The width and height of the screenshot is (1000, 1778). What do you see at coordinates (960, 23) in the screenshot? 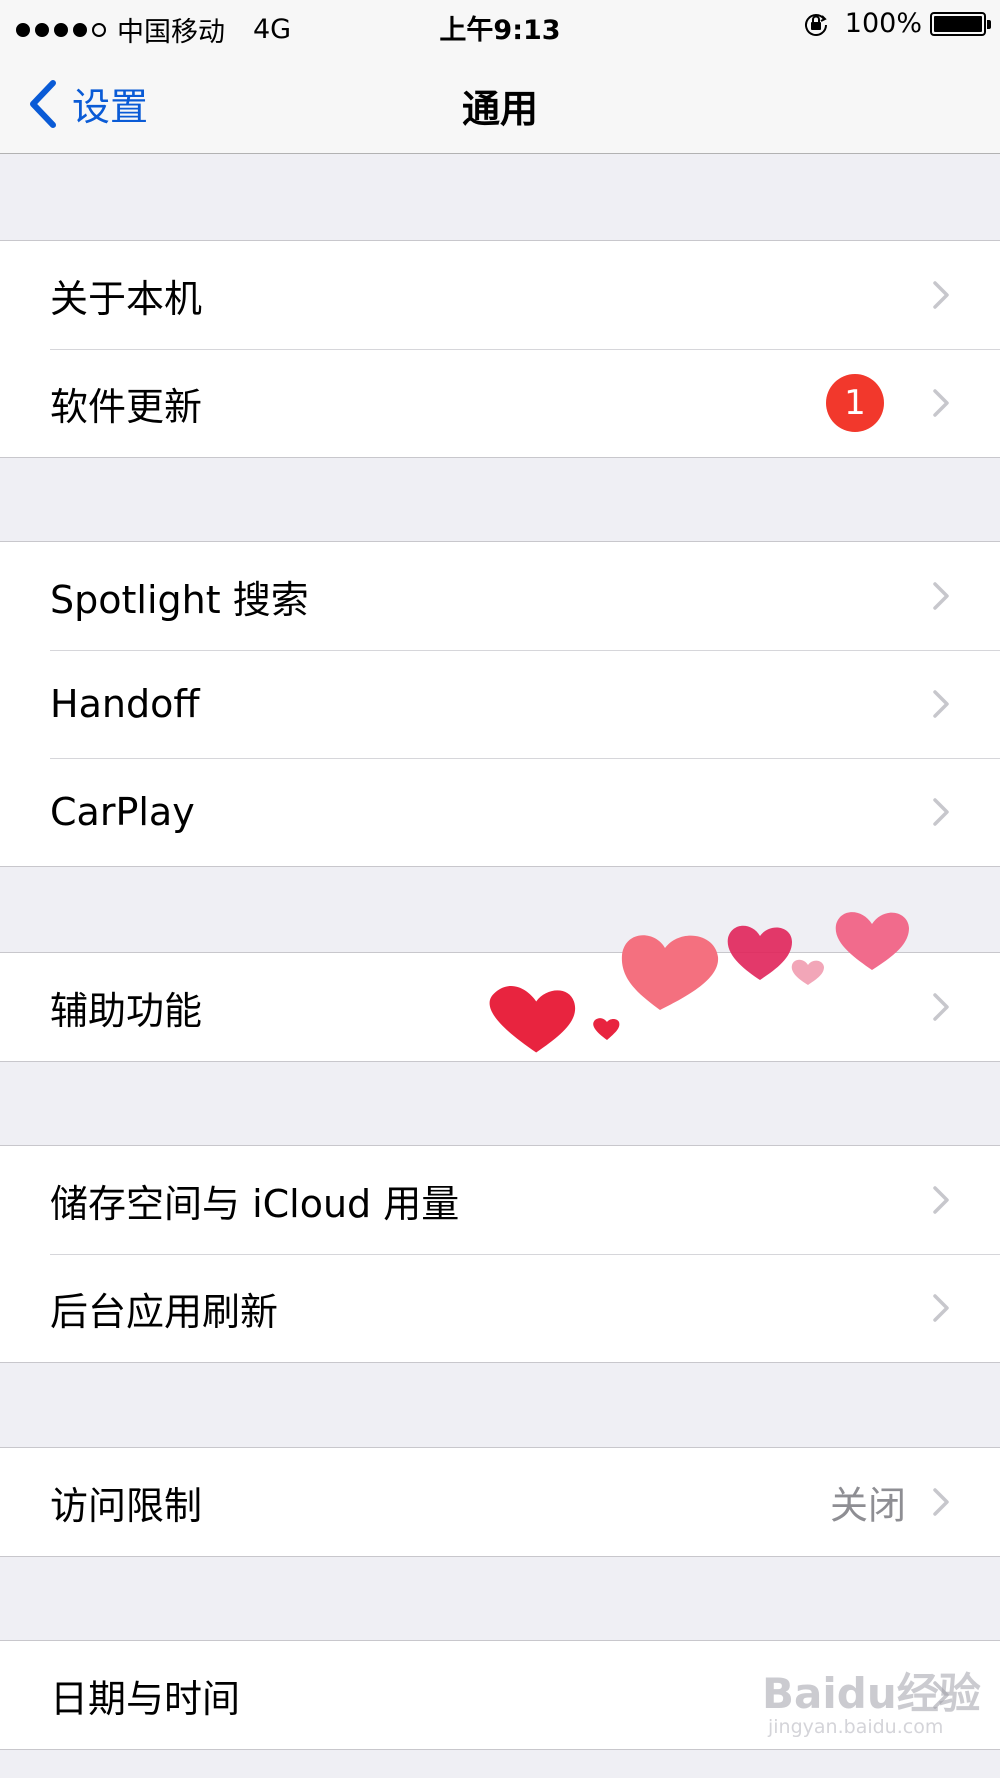
I see `battery-icon` at bounding box center [960, 23].